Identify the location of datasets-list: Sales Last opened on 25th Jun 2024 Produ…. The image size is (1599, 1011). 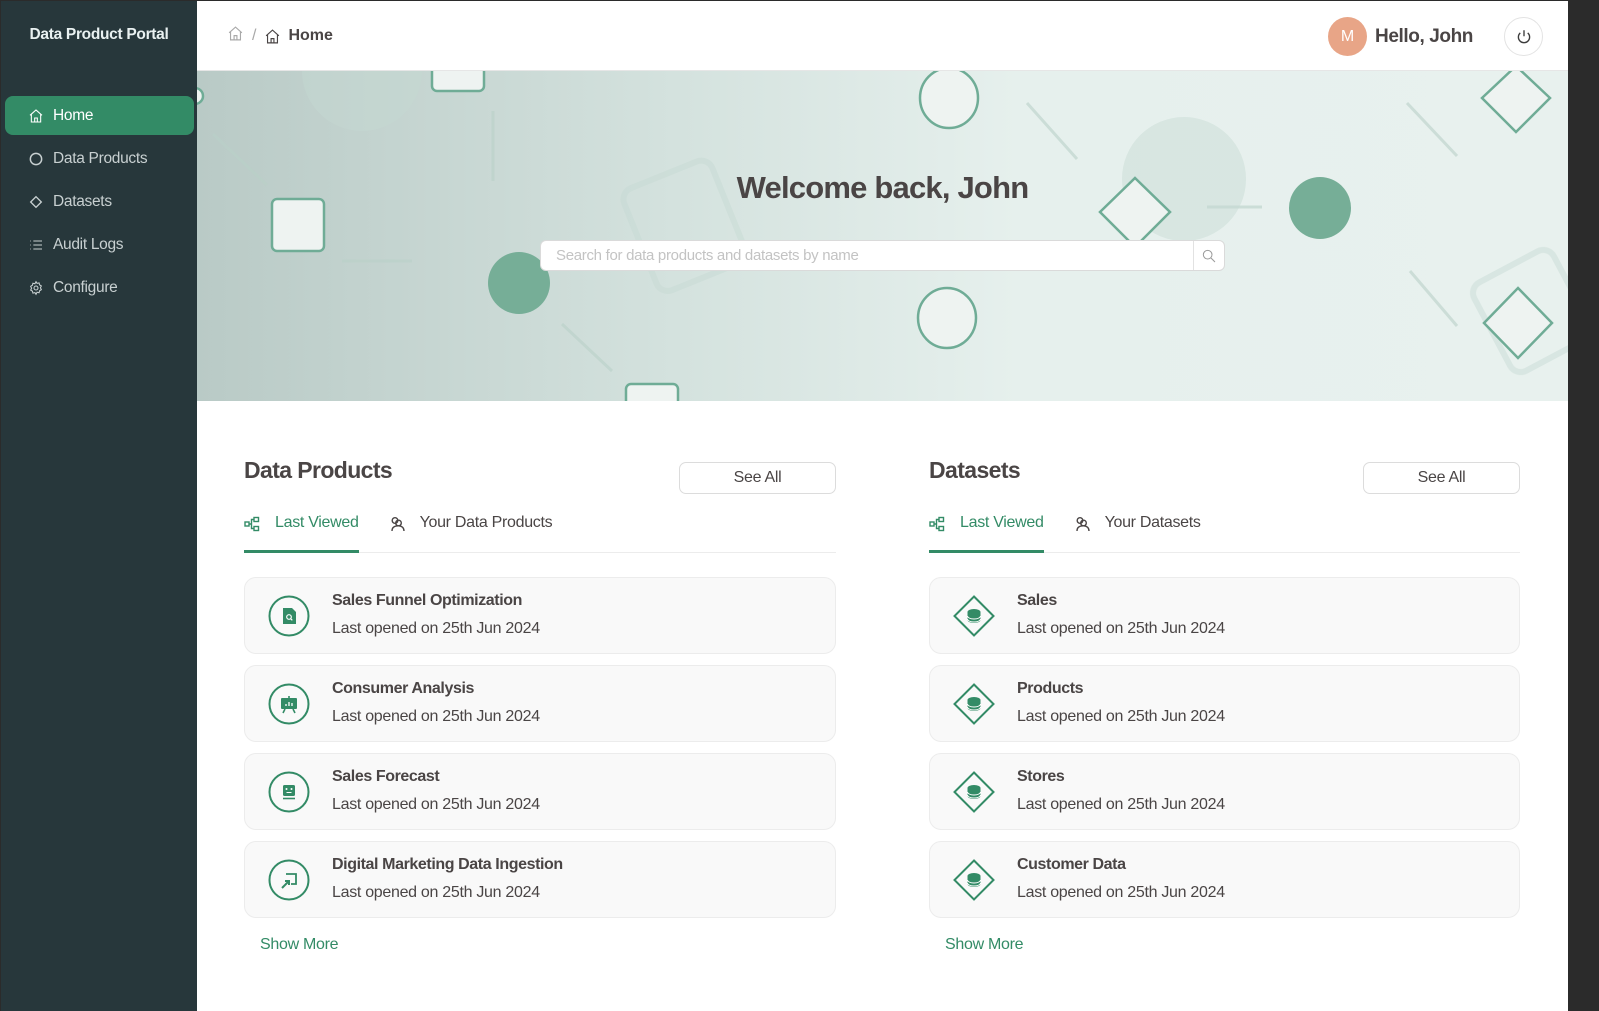
(1224, 753).